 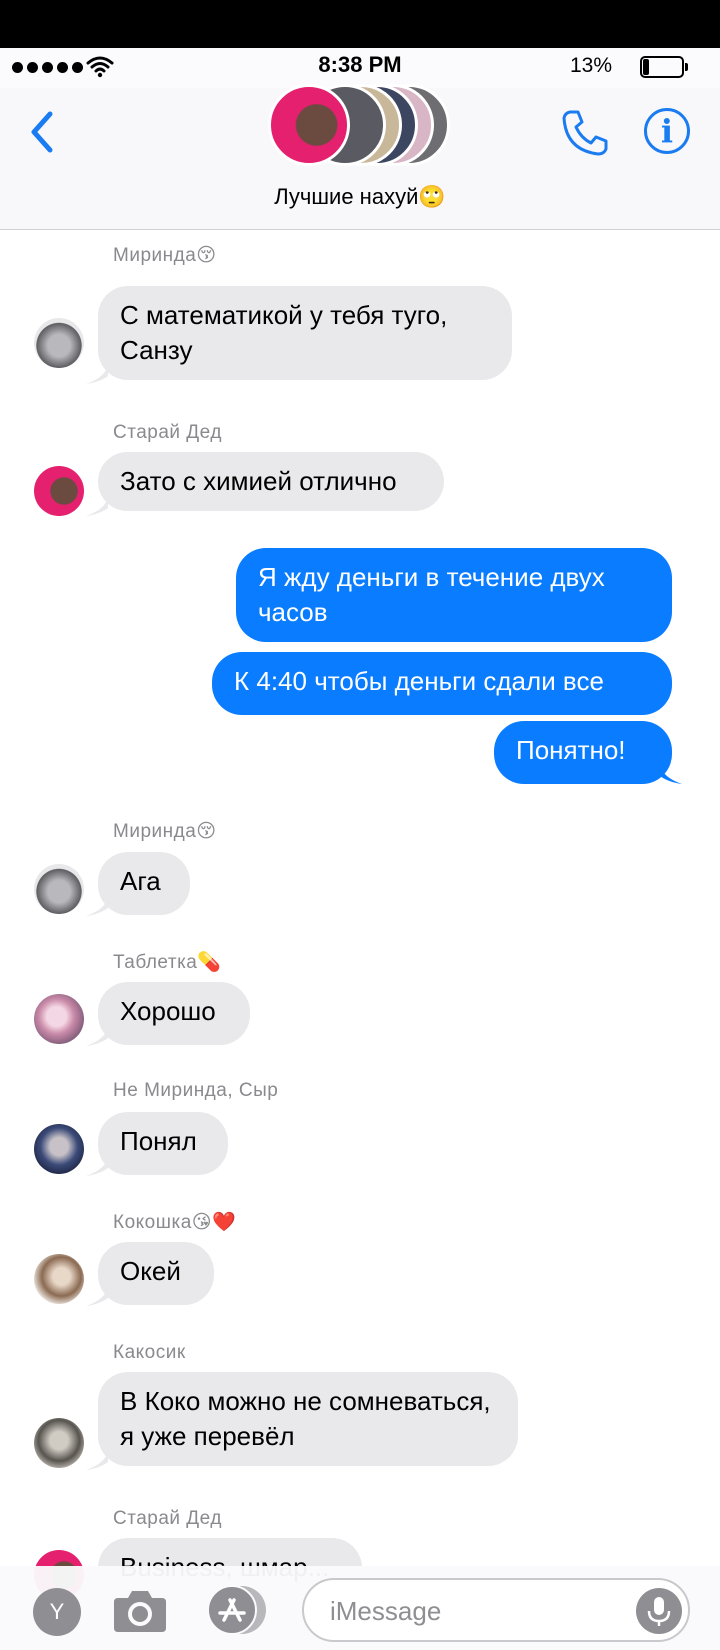 What do you see at coordinates (140, 1610) in the screenshot?
I see `camera-icon` at bounding box center [140, 1610].